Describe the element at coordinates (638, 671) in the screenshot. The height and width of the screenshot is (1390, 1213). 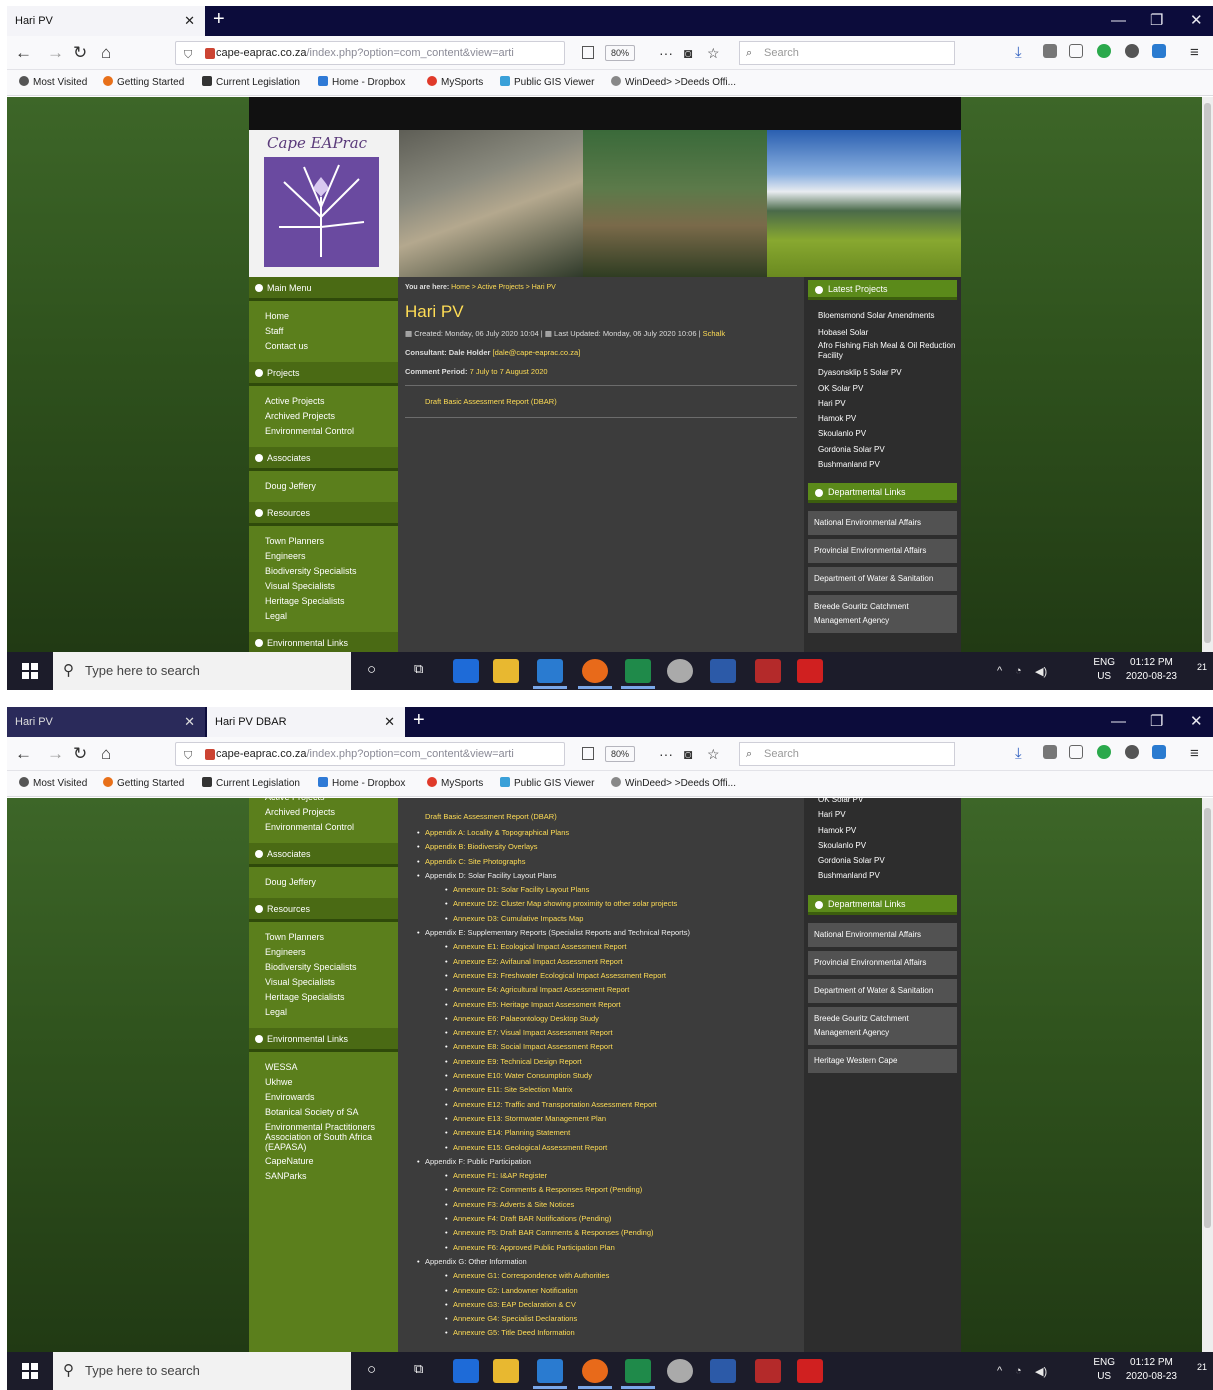
I see `excel-icon` at that location.